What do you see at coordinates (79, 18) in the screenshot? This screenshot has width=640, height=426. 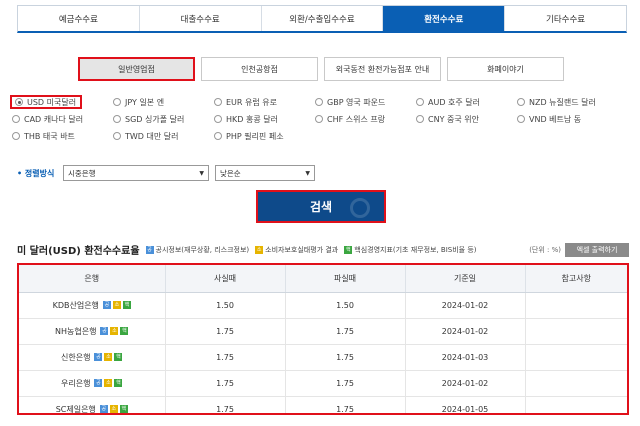 I see `tab-deposit-fees: 예금수수료` at bounding box center [79, 18].